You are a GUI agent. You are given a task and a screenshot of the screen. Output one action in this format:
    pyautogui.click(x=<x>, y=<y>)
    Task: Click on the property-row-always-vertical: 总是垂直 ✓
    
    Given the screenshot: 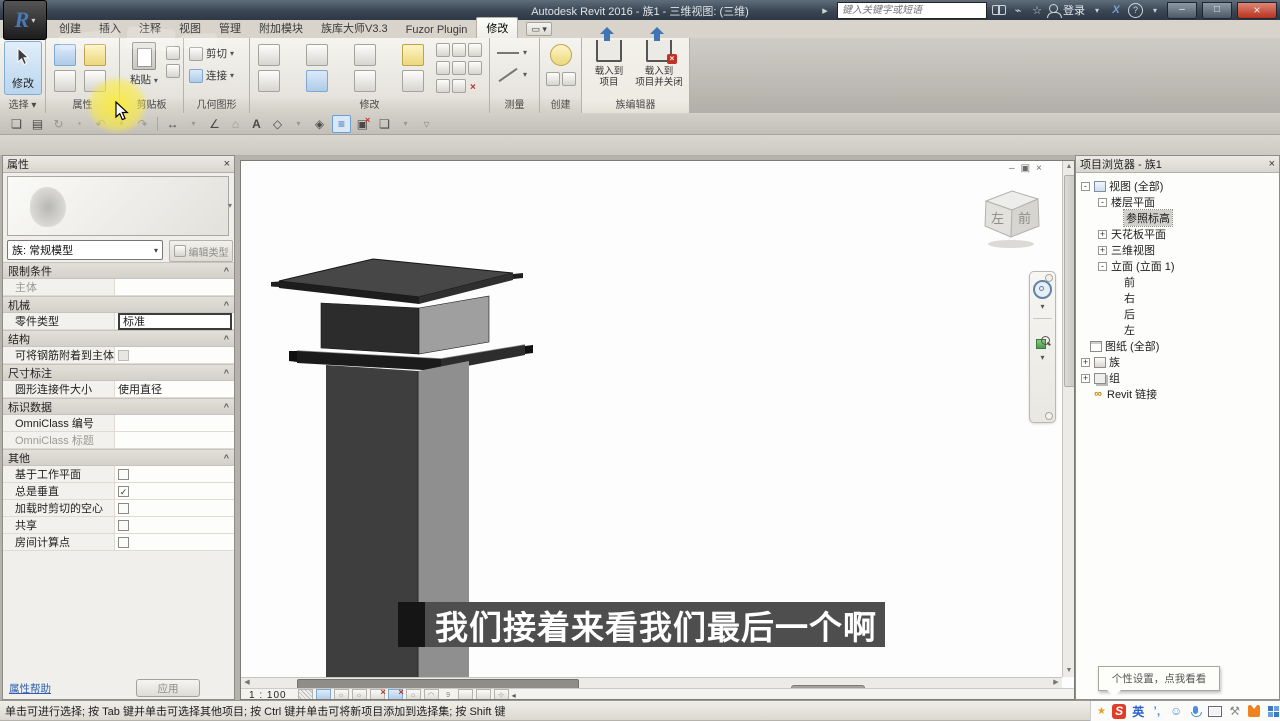 What is the action you would take?
    pyautogui.click(x=118, y=491)
    